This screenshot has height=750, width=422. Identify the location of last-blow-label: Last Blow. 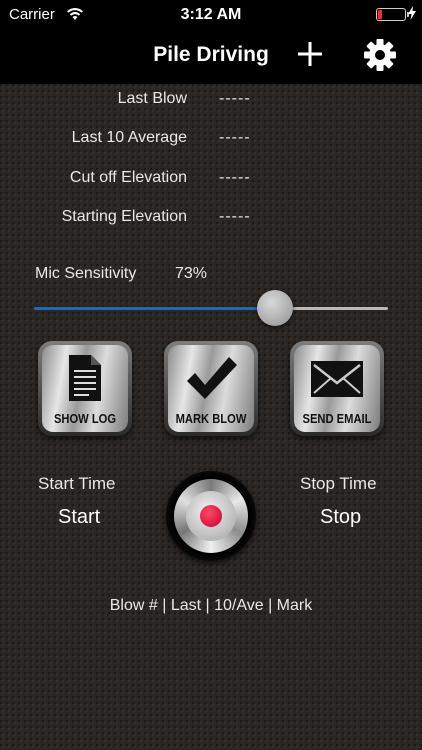
(152, 98).